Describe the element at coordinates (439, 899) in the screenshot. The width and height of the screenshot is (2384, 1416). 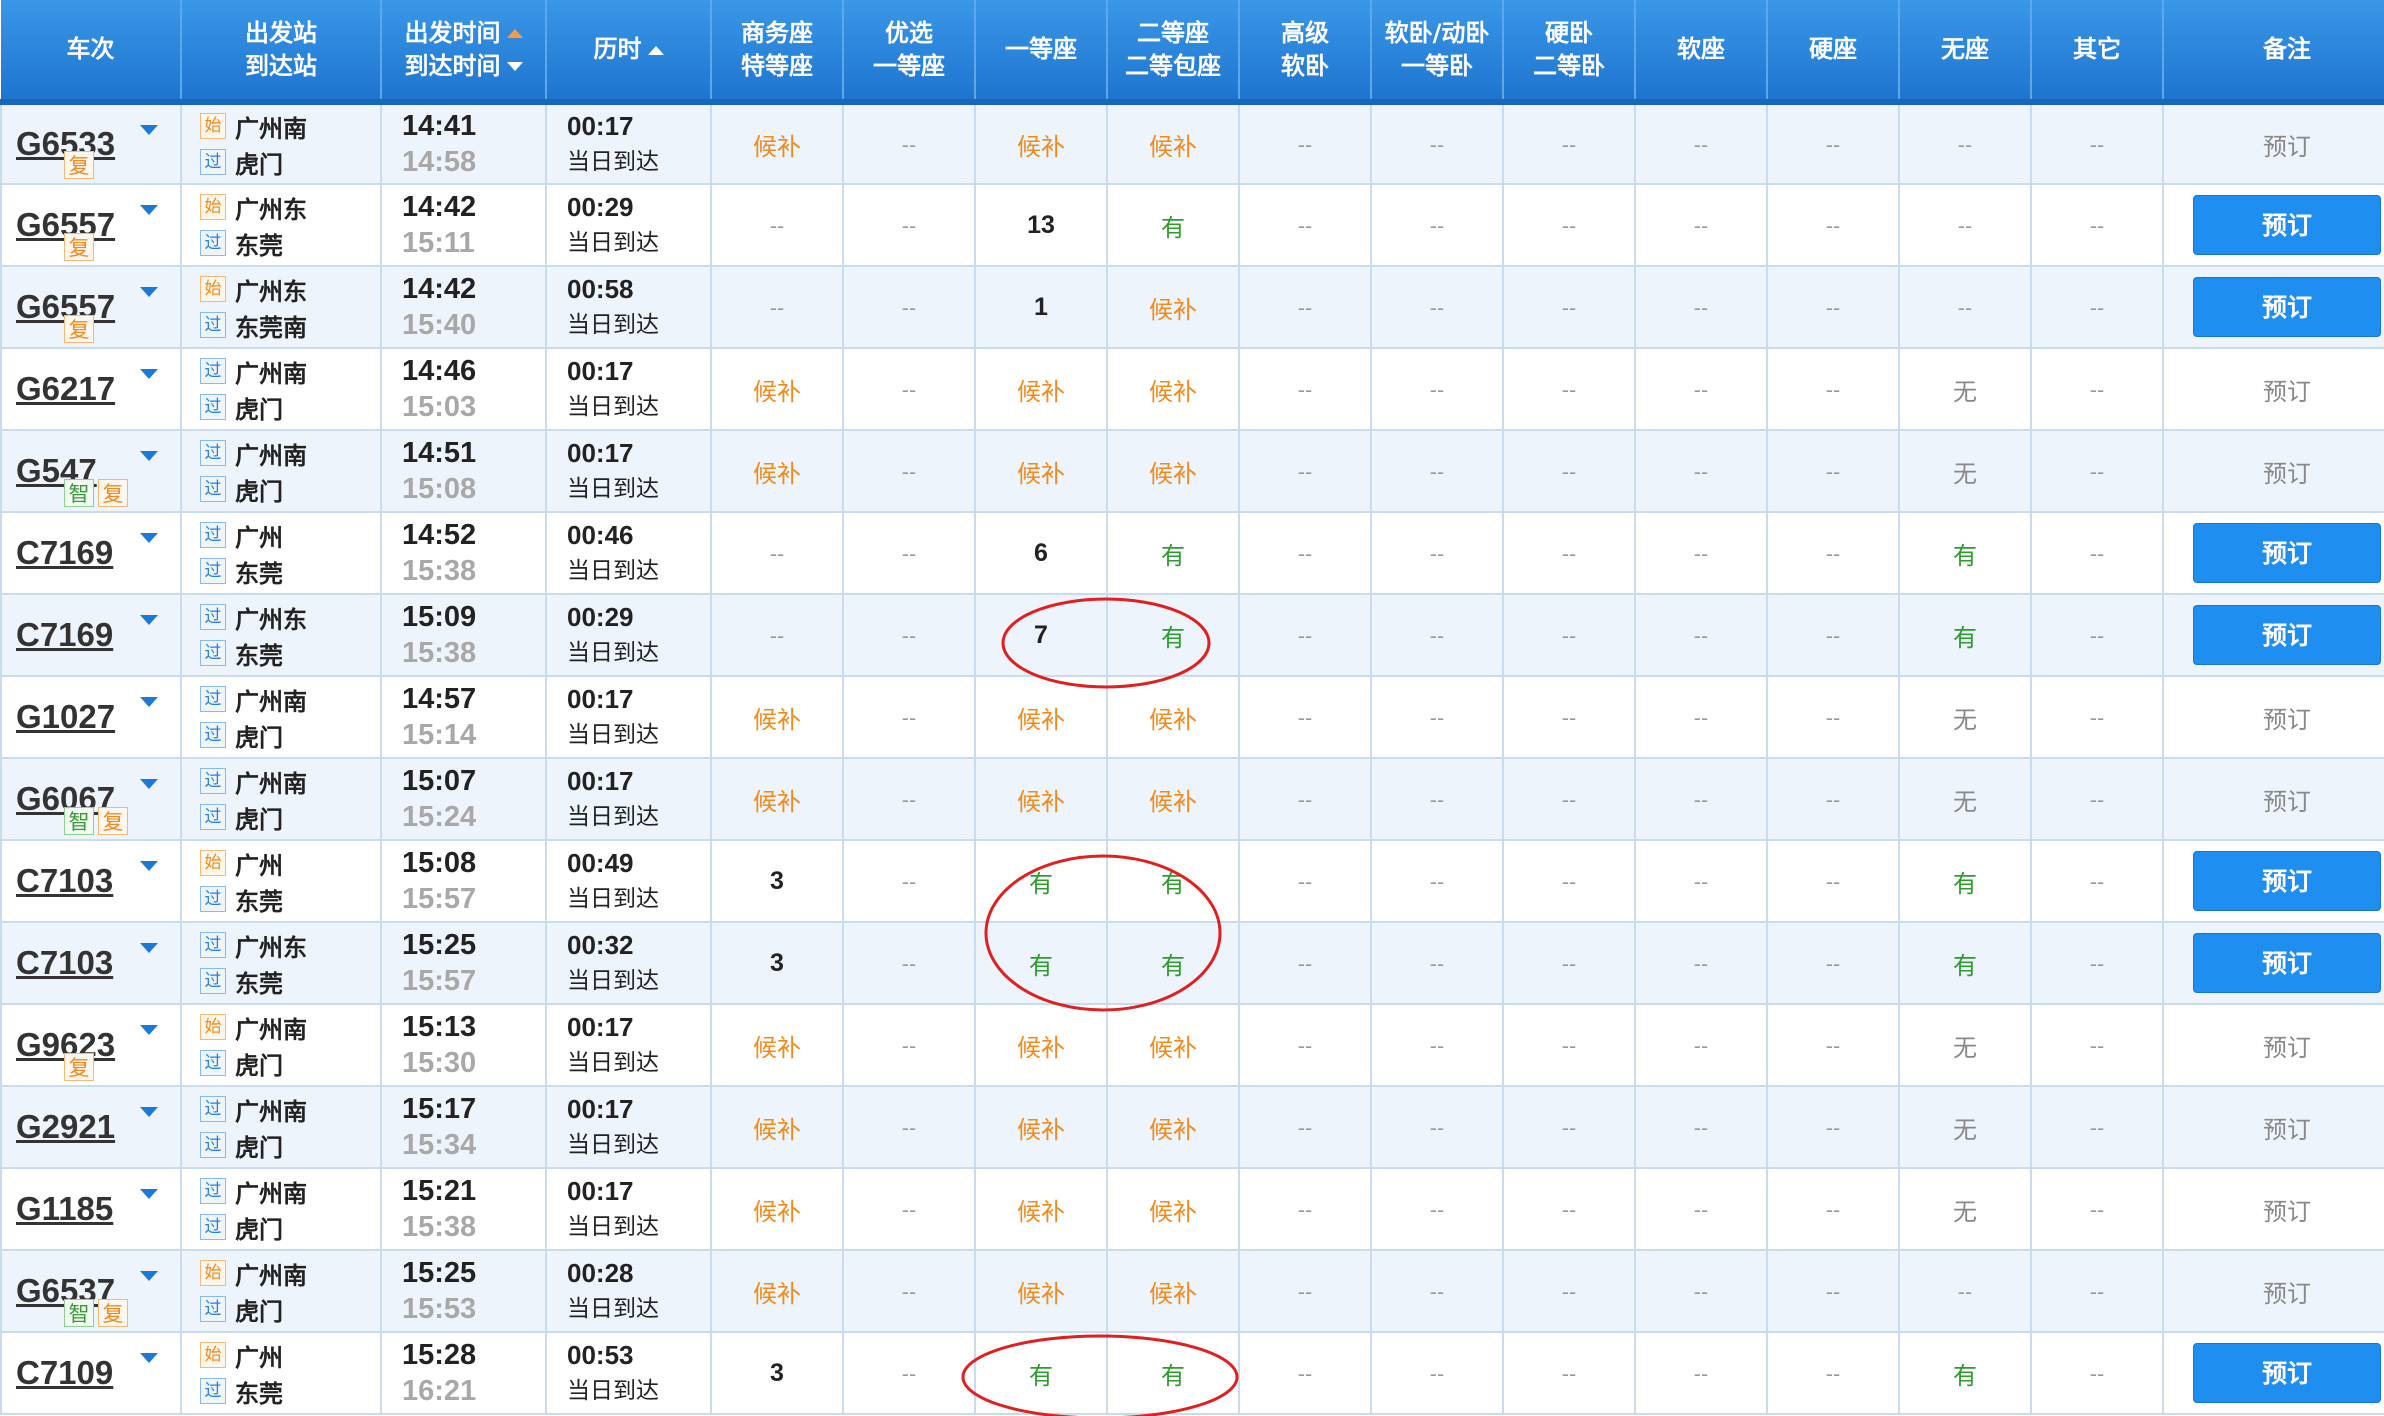
I see `arrival-time: 15:57` at that location.